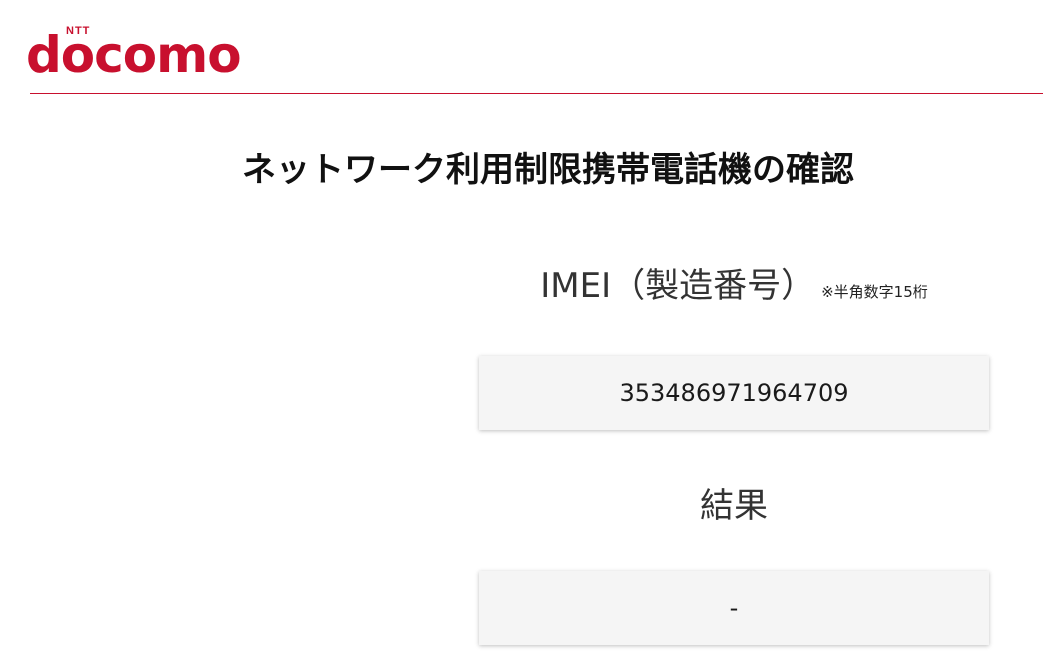 The width and height of the screenshot is (1043, 663). I want to click on imei-label-row: IMEI（製造番号） ※半角数字15桁, so click(734, 286).